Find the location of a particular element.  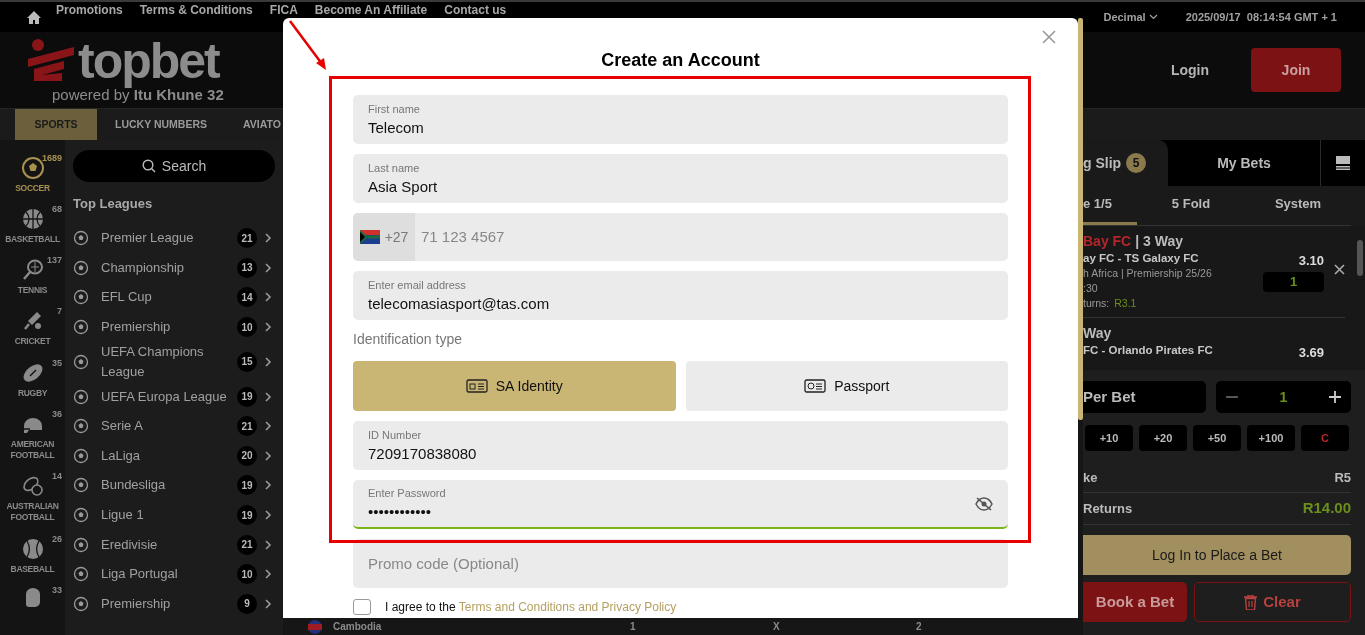

league-item: Championship 13 is located at coordinates (174, 268).